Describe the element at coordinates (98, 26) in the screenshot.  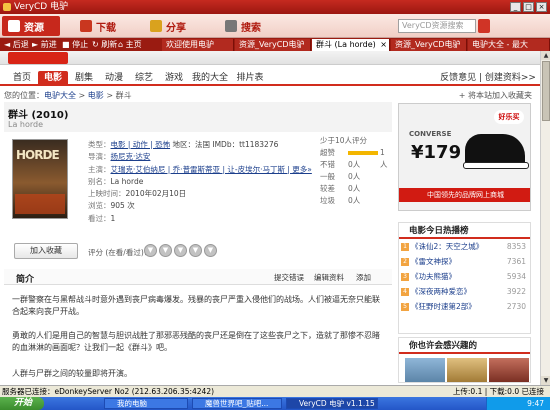
I see `download-button: 下载` at that location.